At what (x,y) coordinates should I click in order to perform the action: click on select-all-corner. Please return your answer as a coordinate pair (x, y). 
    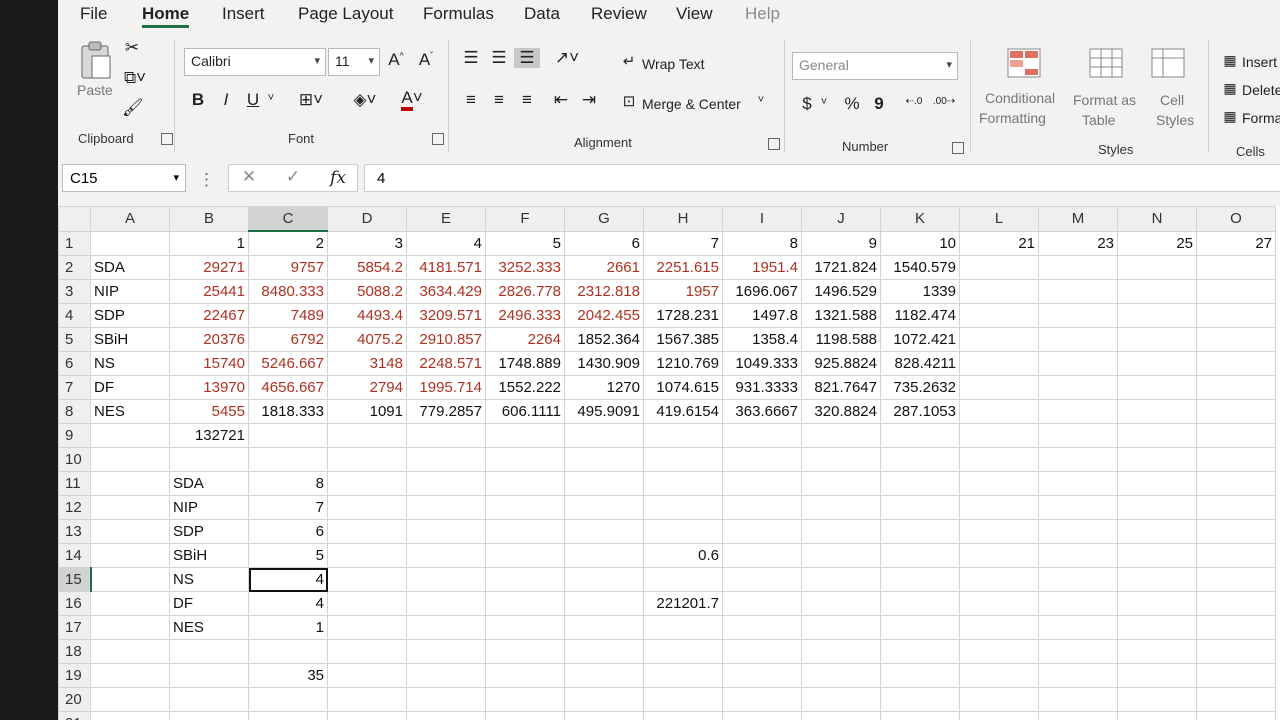
    Looking at the image, I should click on (74, 219).